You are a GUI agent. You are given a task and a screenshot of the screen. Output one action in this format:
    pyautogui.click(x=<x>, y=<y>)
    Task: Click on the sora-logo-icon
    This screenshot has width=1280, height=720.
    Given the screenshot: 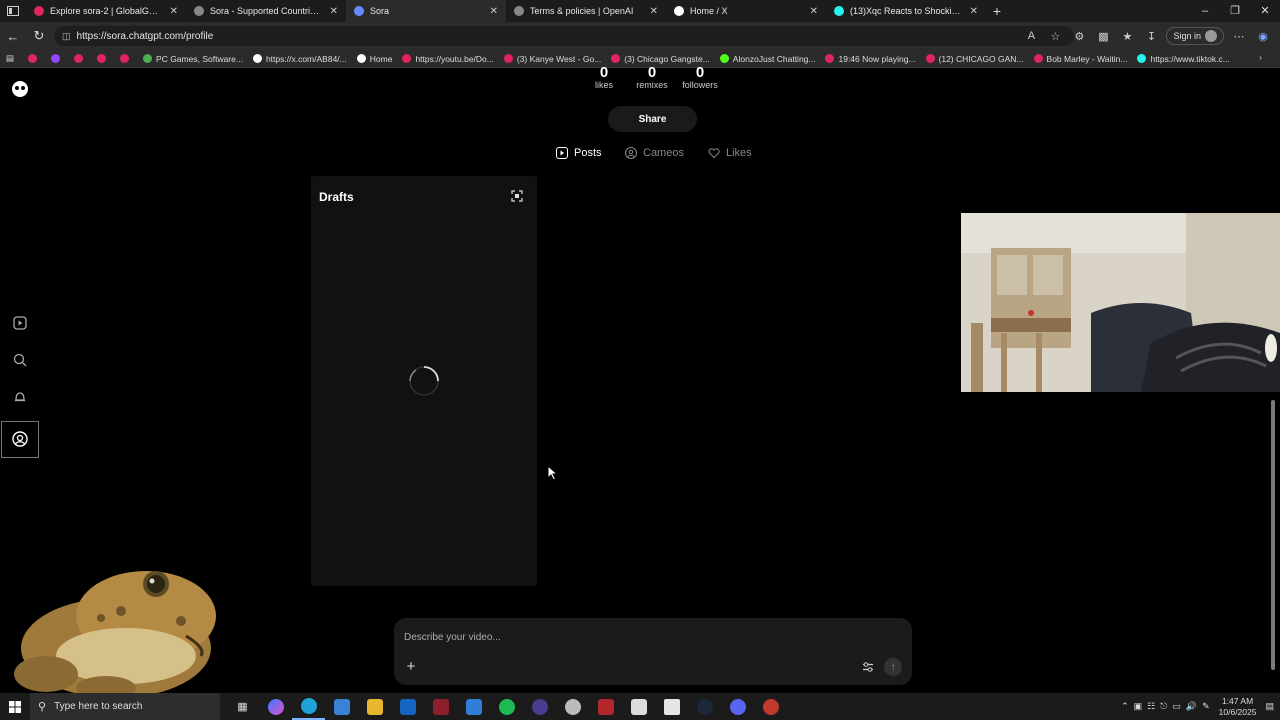 What is the action you would take?
    pyautogui.click(x=20, y=89)
    